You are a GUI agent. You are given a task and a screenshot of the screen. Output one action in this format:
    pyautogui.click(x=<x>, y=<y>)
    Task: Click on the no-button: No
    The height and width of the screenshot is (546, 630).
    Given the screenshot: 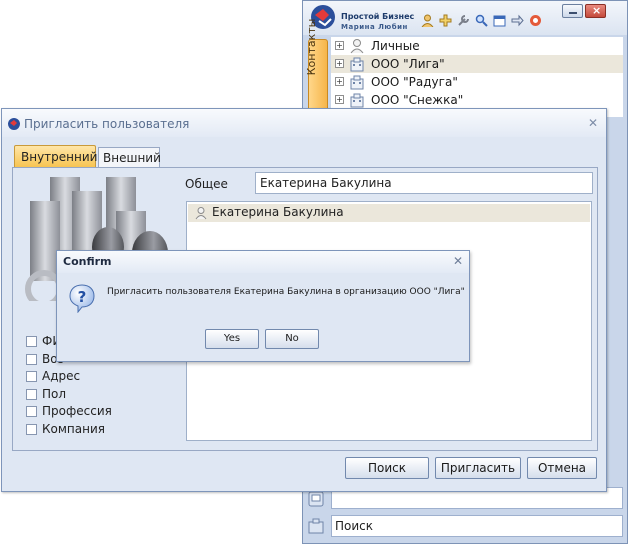 What is the action you would take?
    pyautogui.click(x=292, y=339)
    